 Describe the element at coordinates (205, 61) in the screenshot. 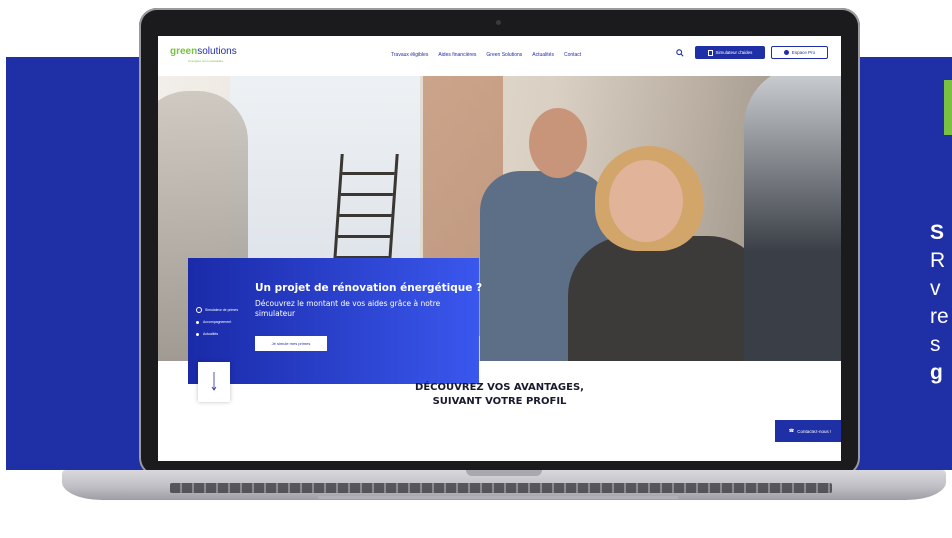

I see `logo-tagline: énergies renouvelables` at that location.